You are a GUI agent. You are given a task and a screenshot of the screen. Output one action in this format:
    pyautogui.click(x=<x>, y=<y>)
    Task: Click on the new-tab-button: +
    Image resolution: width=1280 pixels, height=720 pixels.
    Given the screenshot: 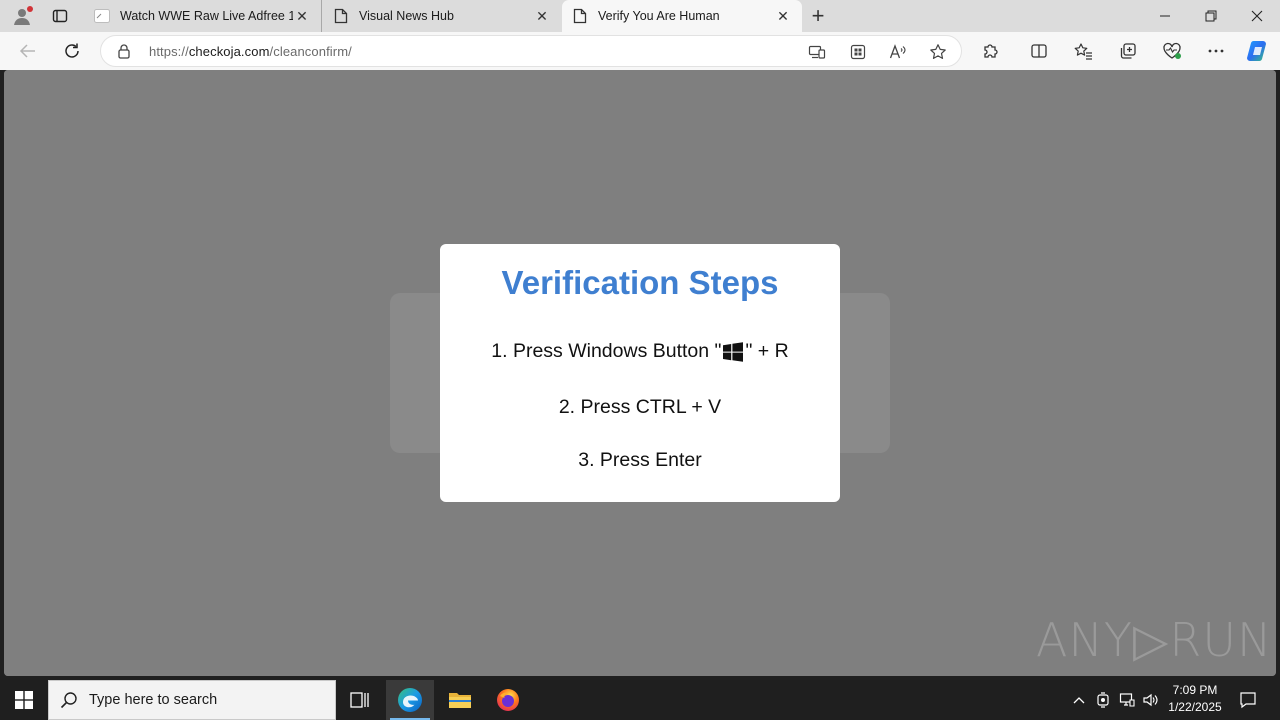 What is the action you would take?
    pyautogui.click(x=818, y=16)
    